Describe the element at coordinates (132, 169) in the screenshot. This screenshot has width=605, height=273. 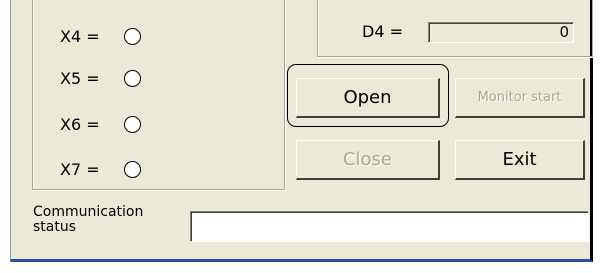
I see `input-indicator-x7-icon` at that location.